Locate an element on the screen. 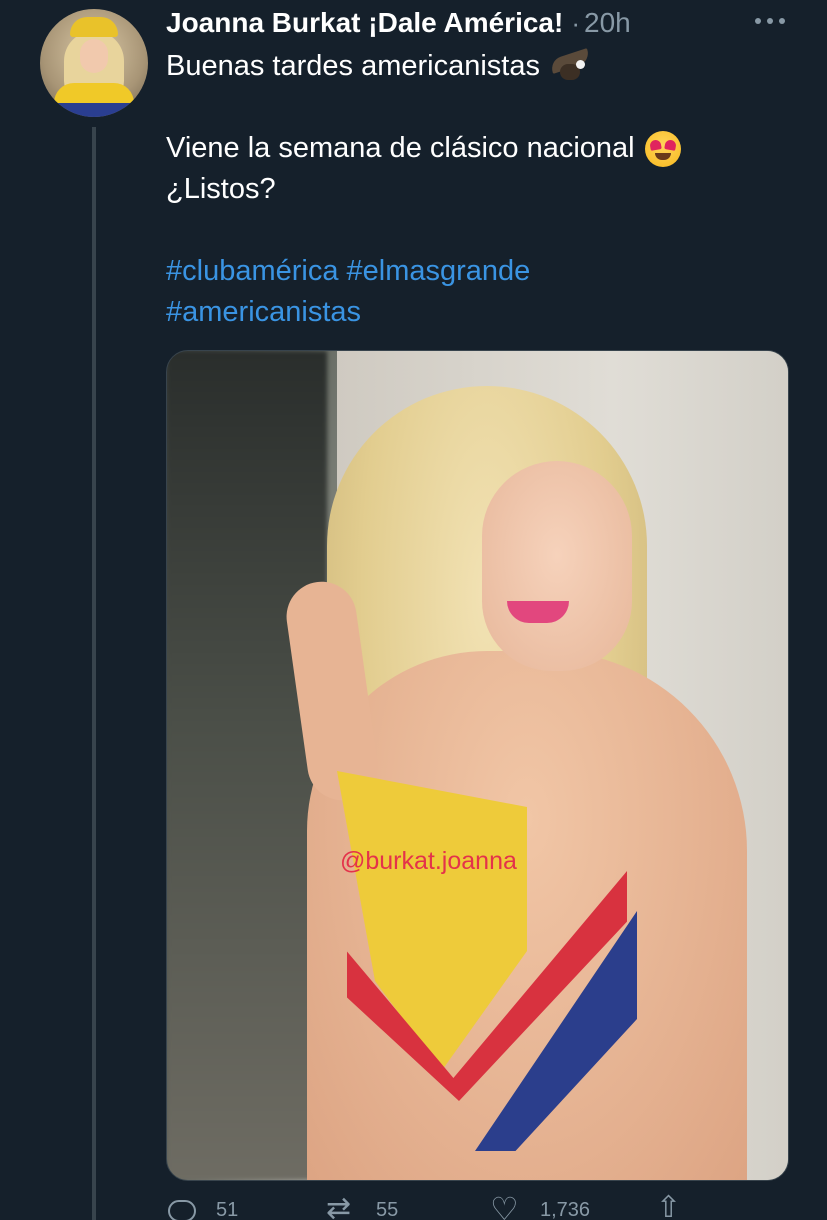  tweet-text-line-1: Buenas tardes americanistas is located at coordinates (353, 66).